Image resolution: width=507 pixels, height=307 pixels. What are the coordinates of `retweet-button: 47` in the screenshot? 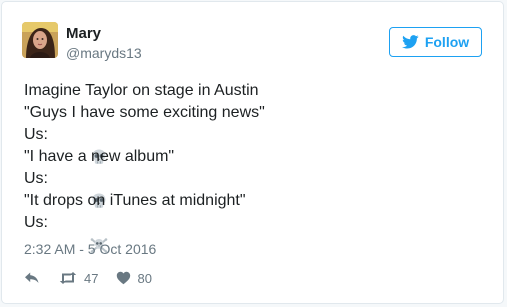 It's located at (78, 278).